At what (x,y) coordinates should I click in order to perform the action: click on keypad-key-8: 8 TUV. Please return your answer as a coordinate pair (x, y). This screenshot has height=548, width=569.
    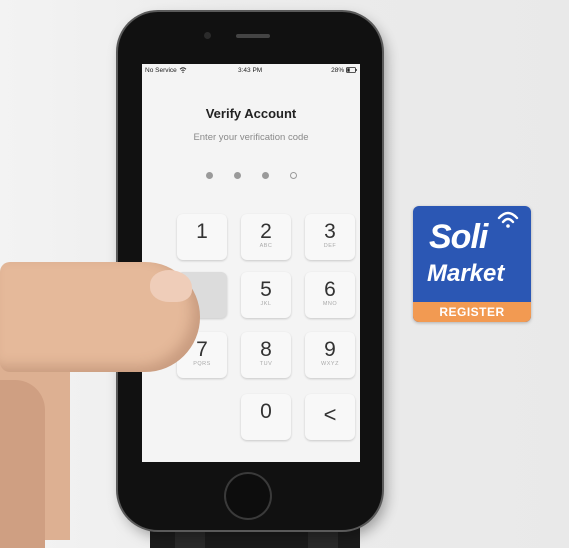
    Looking at the image, I should click on (266, 355).